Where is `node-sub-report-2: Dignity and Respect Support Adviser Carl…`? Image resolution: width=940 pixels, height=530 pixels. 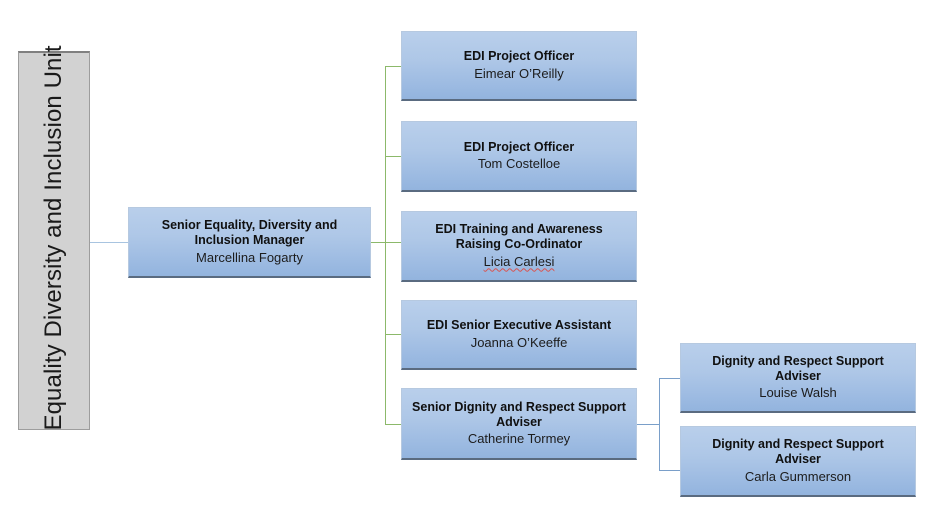 node-sub-report-2: Dignity and Respect Support Adviser Carl… is located at coordinates (798, 461).